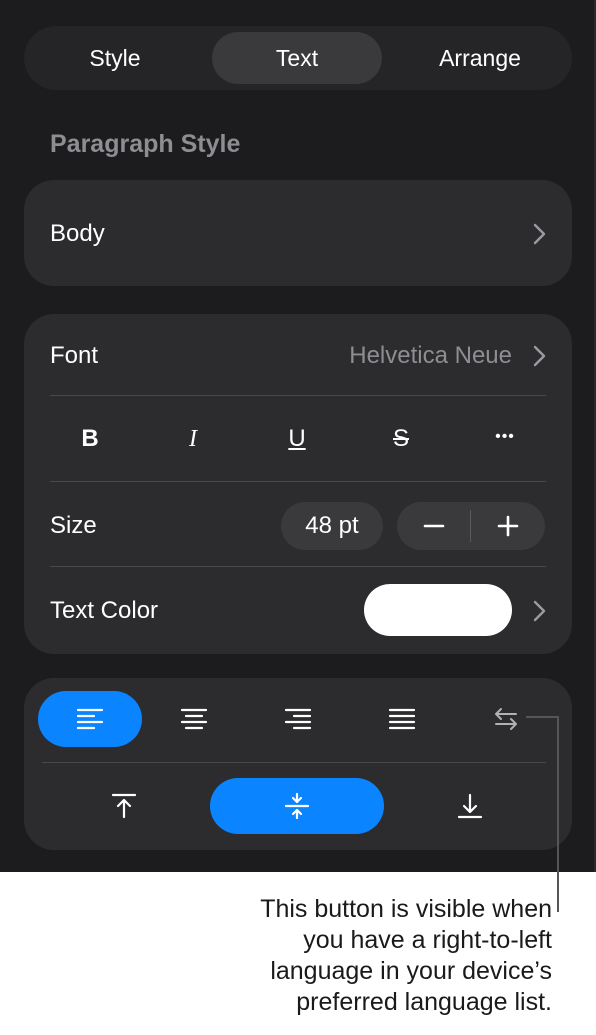 This screenshot has height=1035, width=596. I want to click on rtl-direction-button, so click(506, 719).